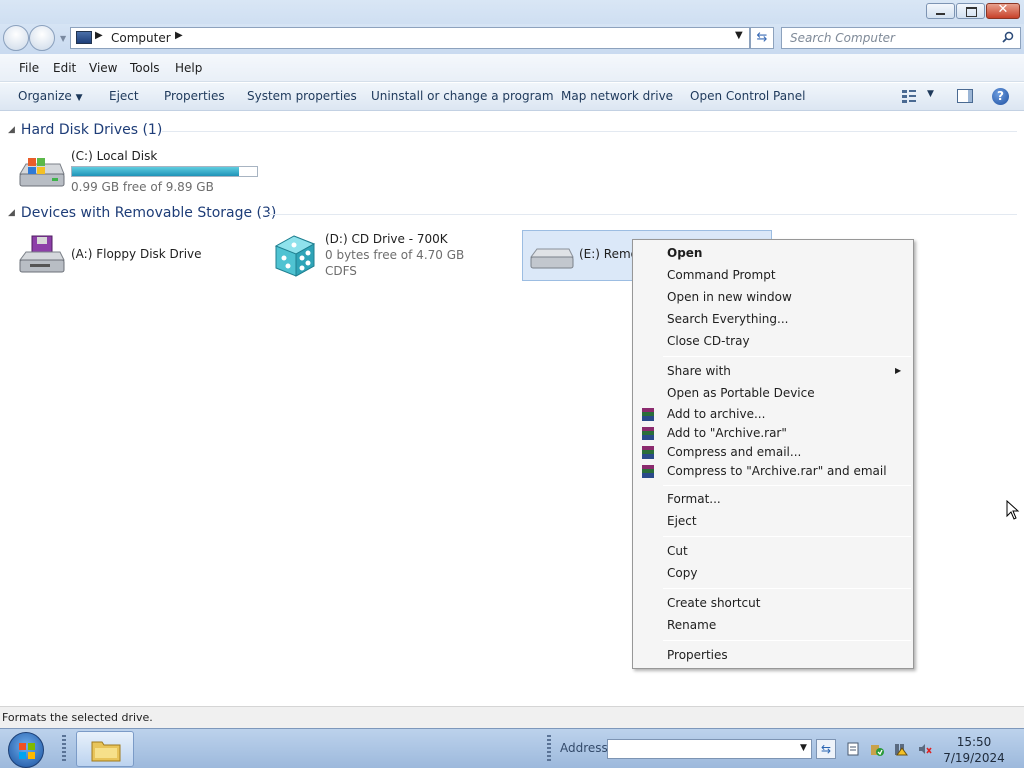 Image resolution: width=1024 pixels, height=768 pixels. Describe the element at coordinates (677, 551) in the screenshot. I see `menu-item-cut: Cut` at that location.